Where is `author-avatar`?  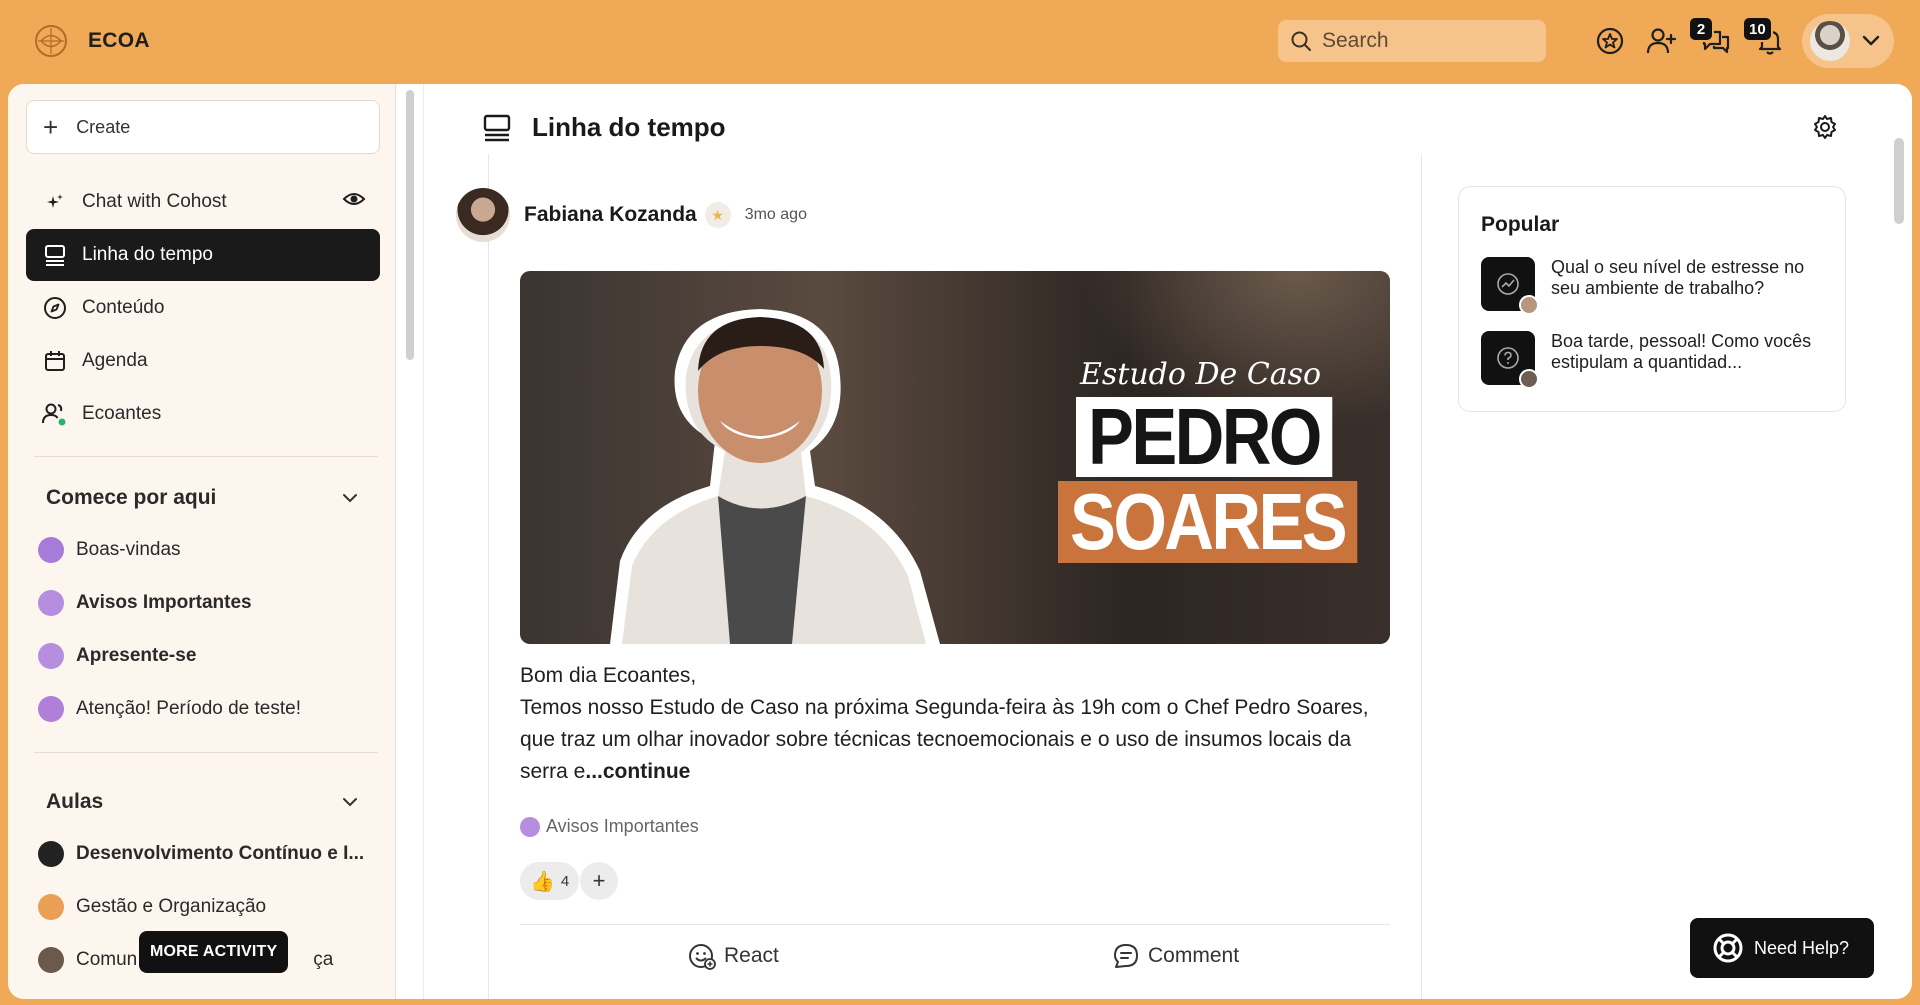
author-avatar is located at coordinates (483, 215).